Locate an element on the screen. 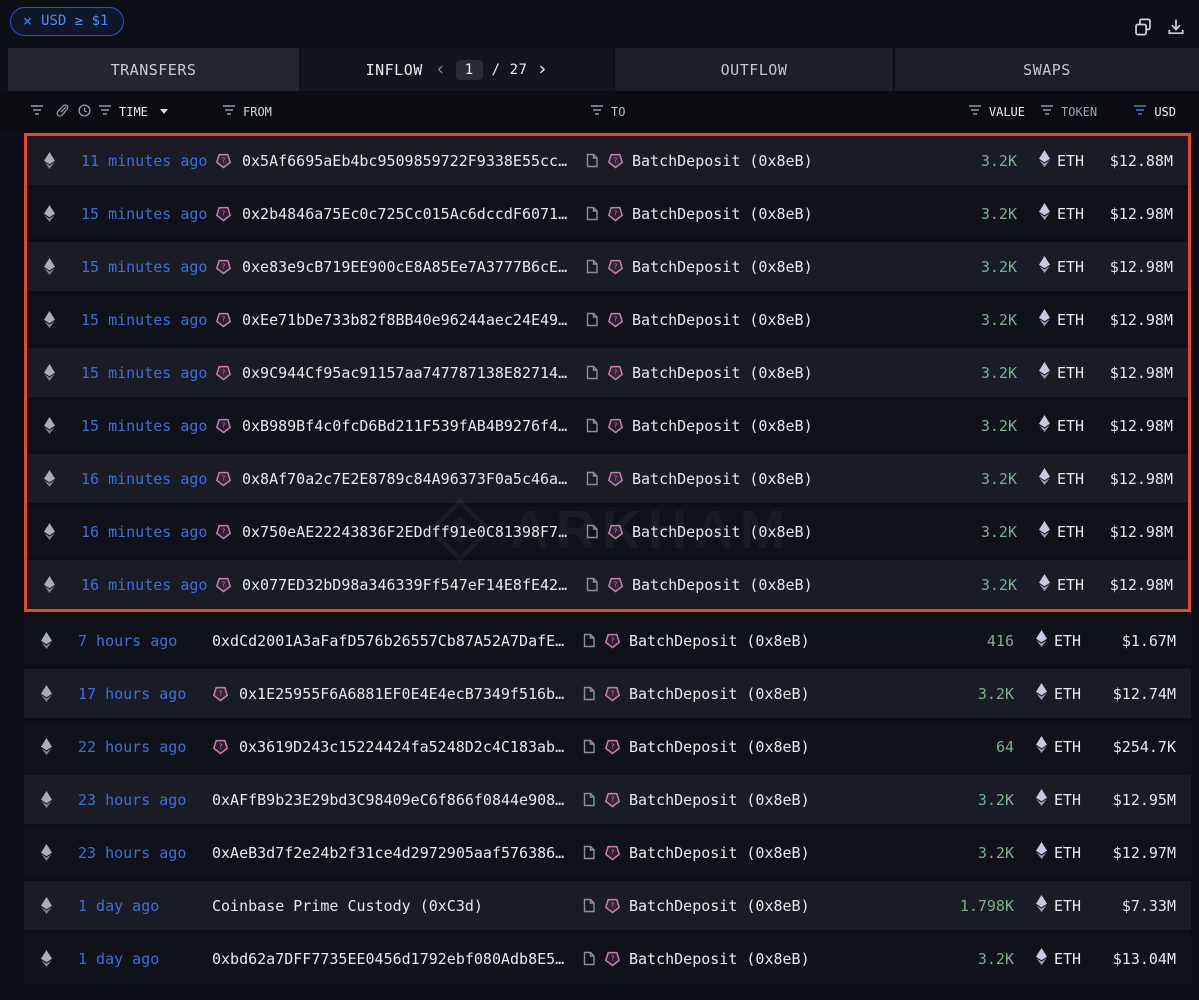 Image resolution: width=1199 pixels, height=1000 pixels. time-cell: 17 hours ago is located at coordinates (140, 694).